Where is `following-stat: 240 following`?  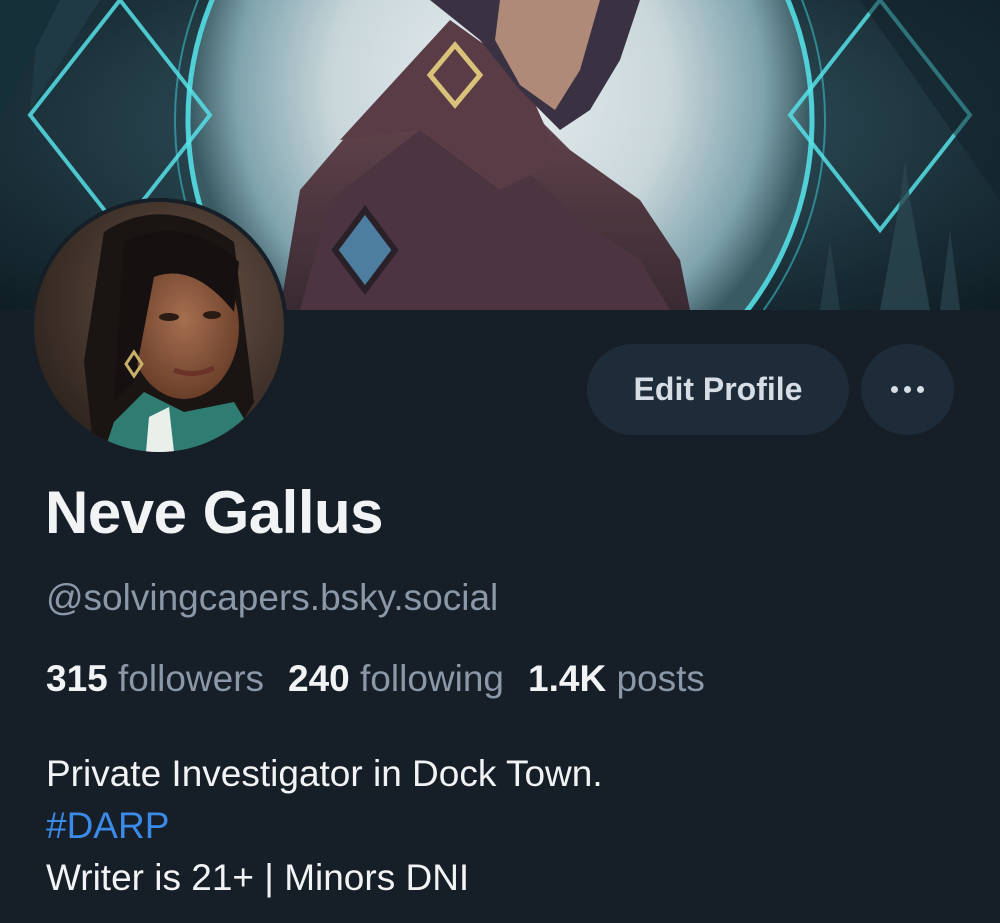 following-stat: 240 following is located at coordinates (396, 679).